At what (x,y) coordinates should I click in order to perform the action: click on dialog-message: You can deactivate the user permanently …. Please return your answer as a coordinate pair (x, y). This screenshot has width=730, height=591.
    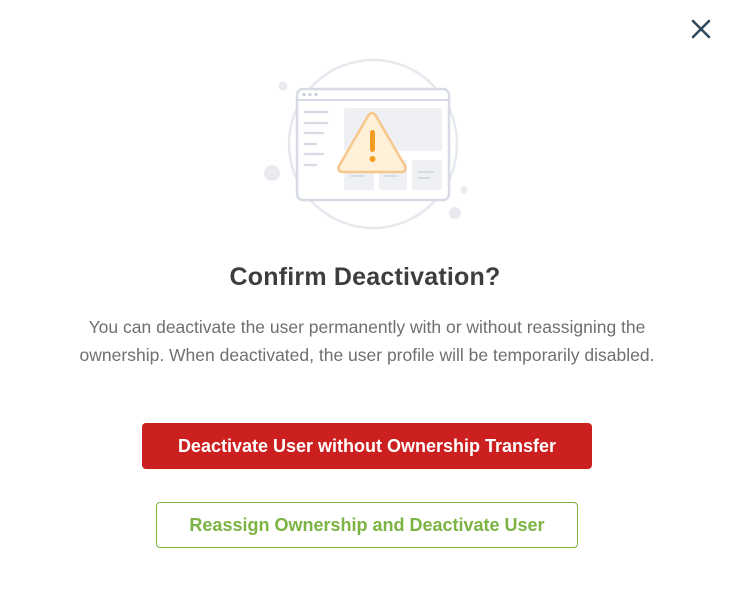
    Looking at the image, I should click on (367, 341).